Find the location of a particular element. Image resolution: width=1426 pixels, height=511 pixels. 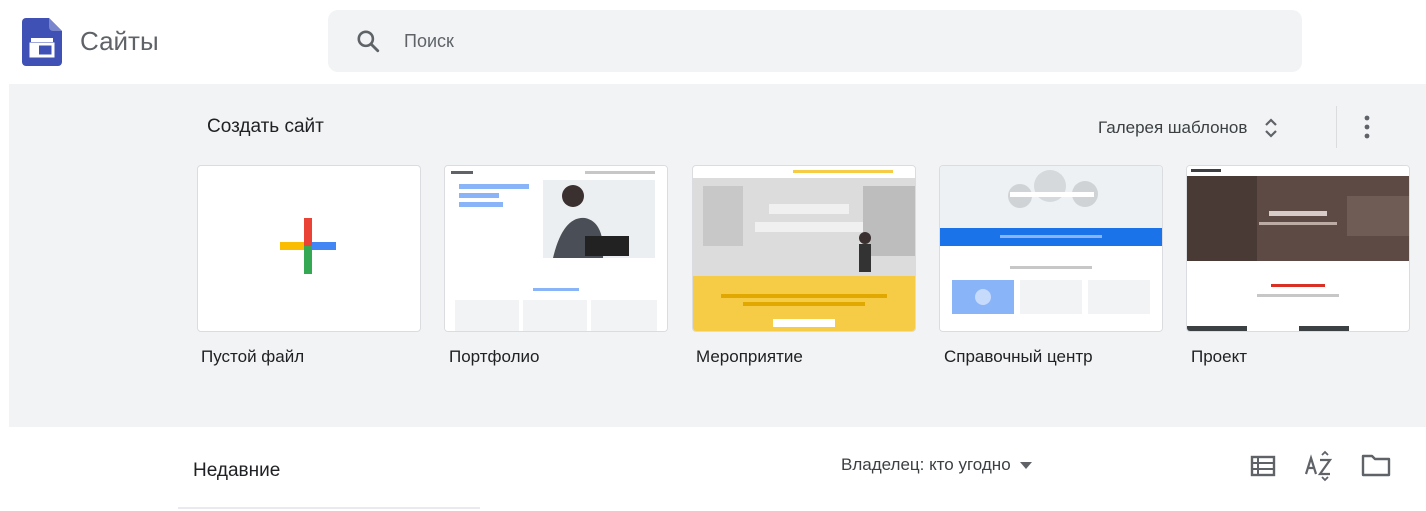

template-label-blank: Пустой файл is located at coordinates (253, 356).